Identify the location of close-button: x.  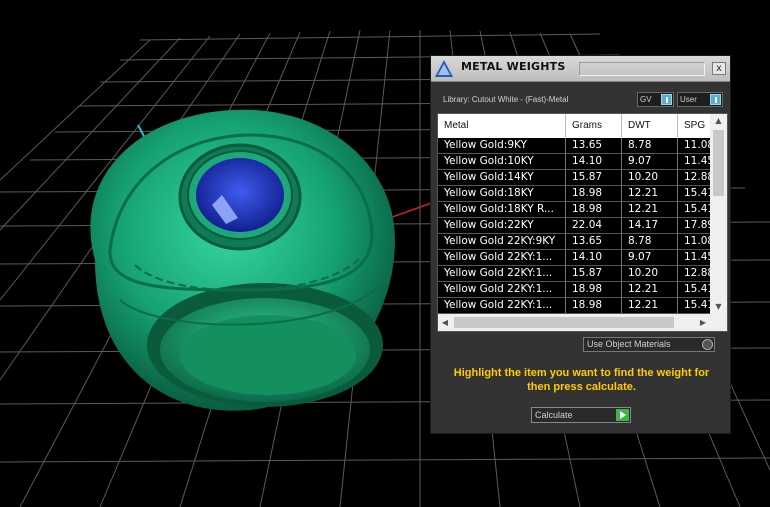
(719, 68).